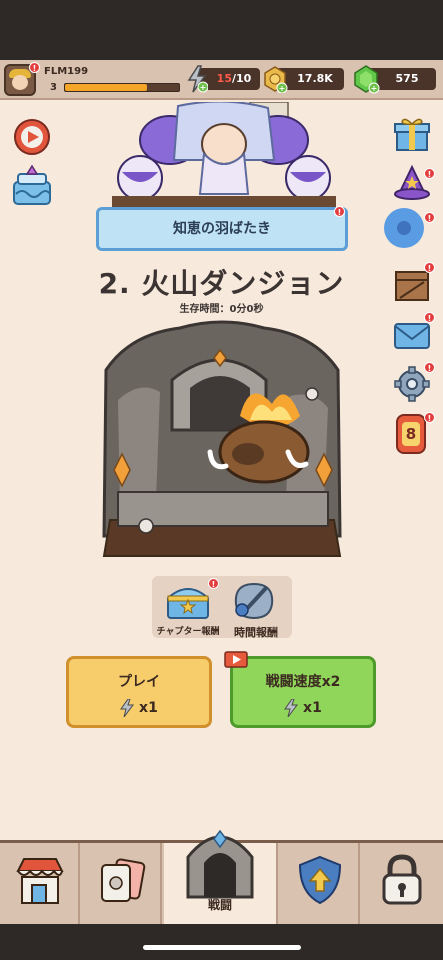  What do you see at coordinates (123, 880) in the screenshot?
I see `cards-icon` at bounding box center [123, 880].